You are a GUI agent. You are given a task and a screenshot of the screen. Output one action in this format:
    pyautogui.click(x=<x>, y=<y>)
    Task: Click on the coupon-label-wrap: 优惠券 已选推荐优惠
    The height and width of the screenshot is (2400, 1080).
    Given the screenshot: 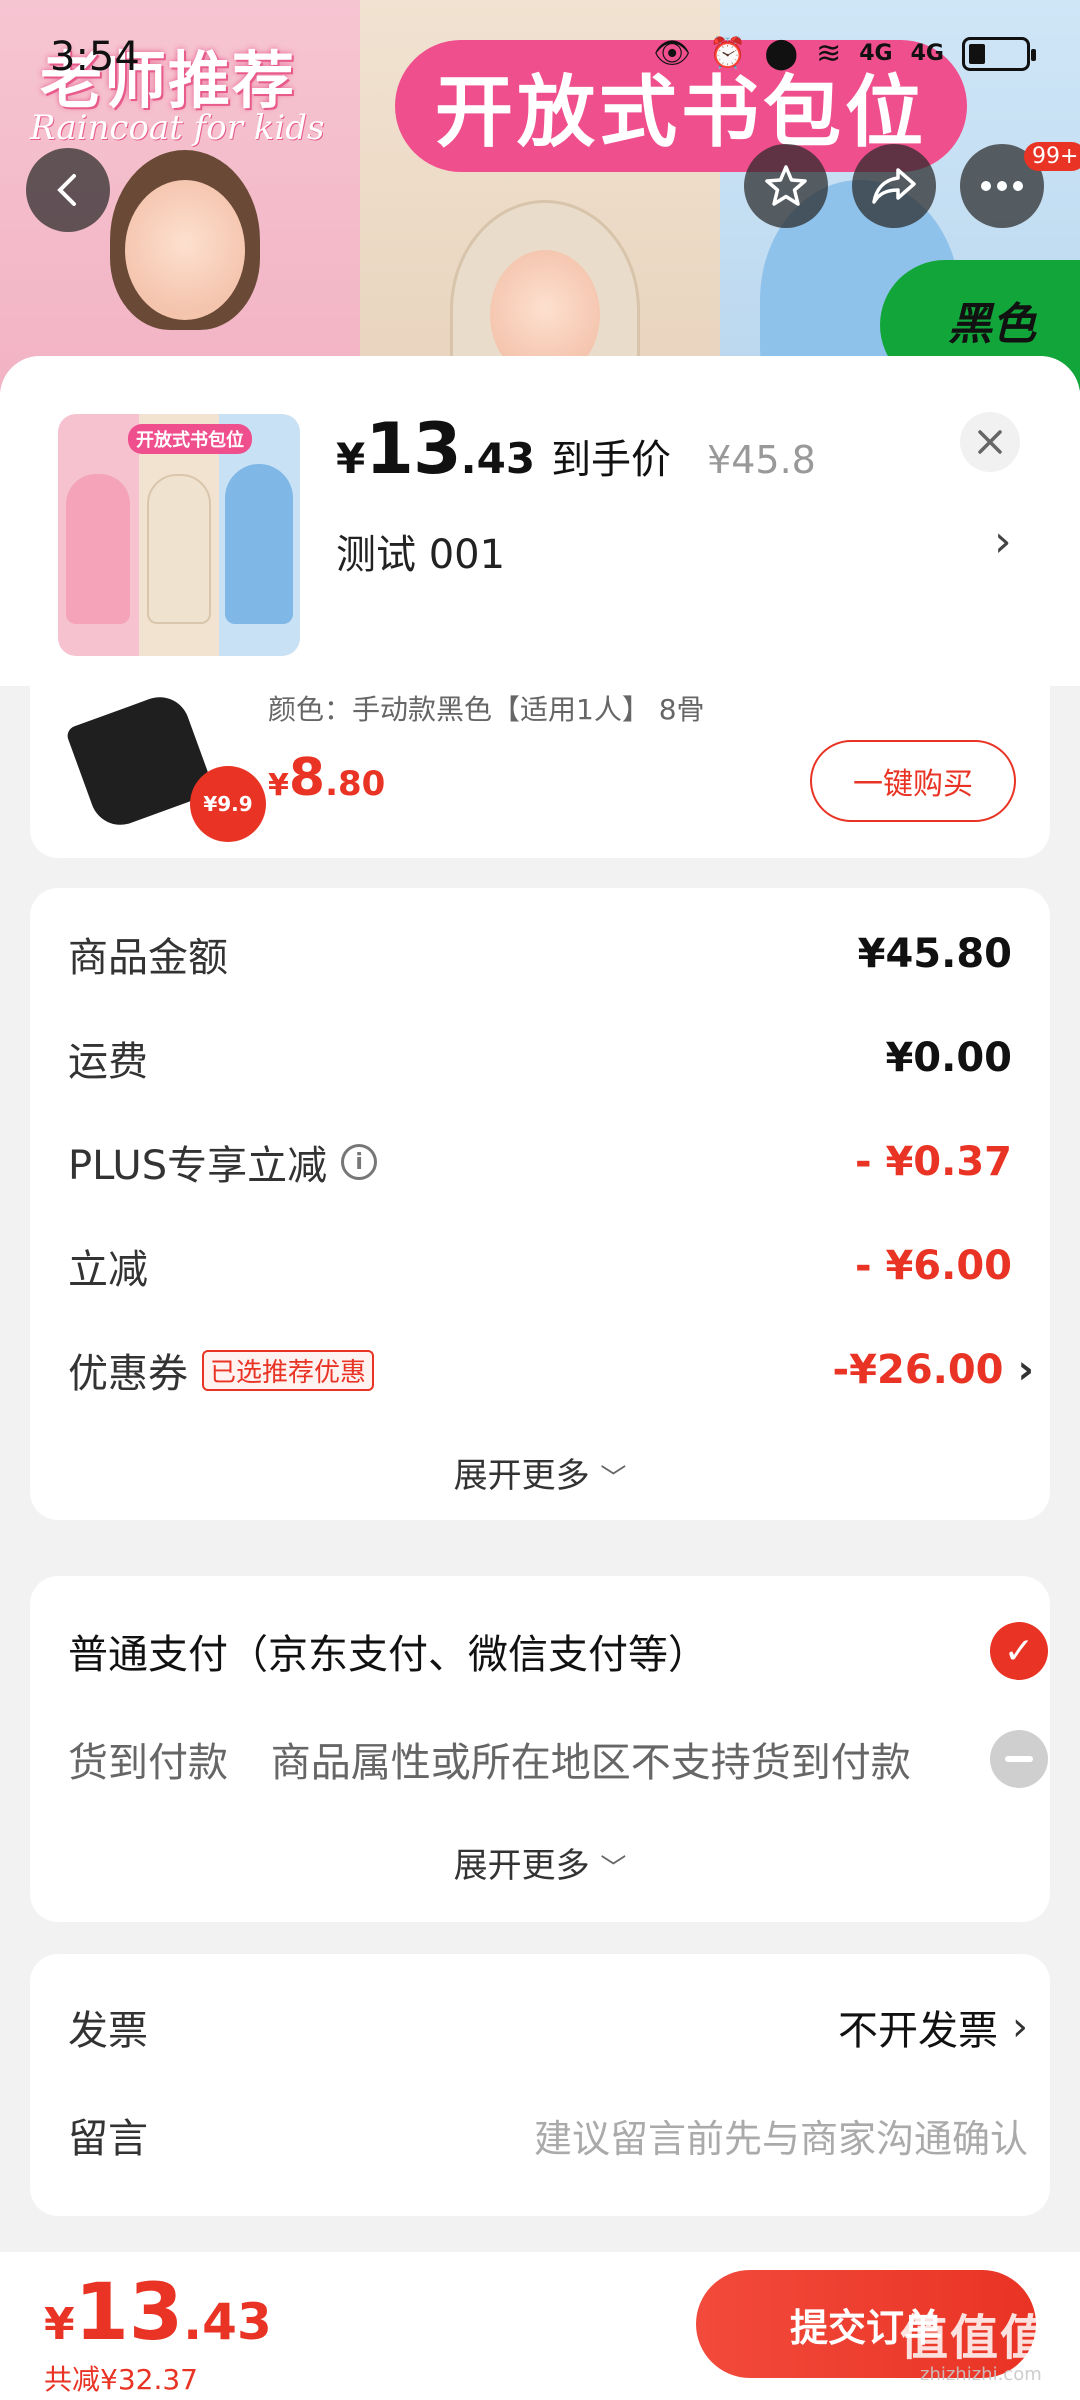 What is the action you would take?
    pyautogui.click(x=221, y=1370)
    